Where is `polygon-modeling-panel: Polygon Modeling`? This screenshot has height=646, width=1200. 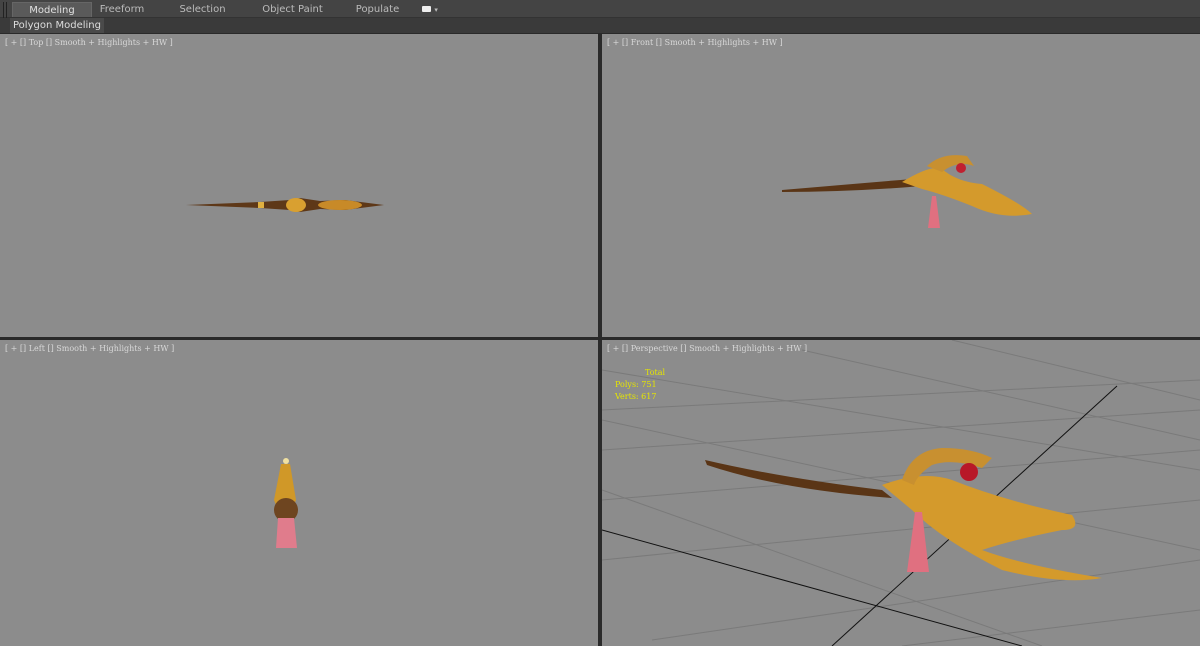
polygon-modeling-panel: Polygon Modeling is located at coordinates (57, 25).